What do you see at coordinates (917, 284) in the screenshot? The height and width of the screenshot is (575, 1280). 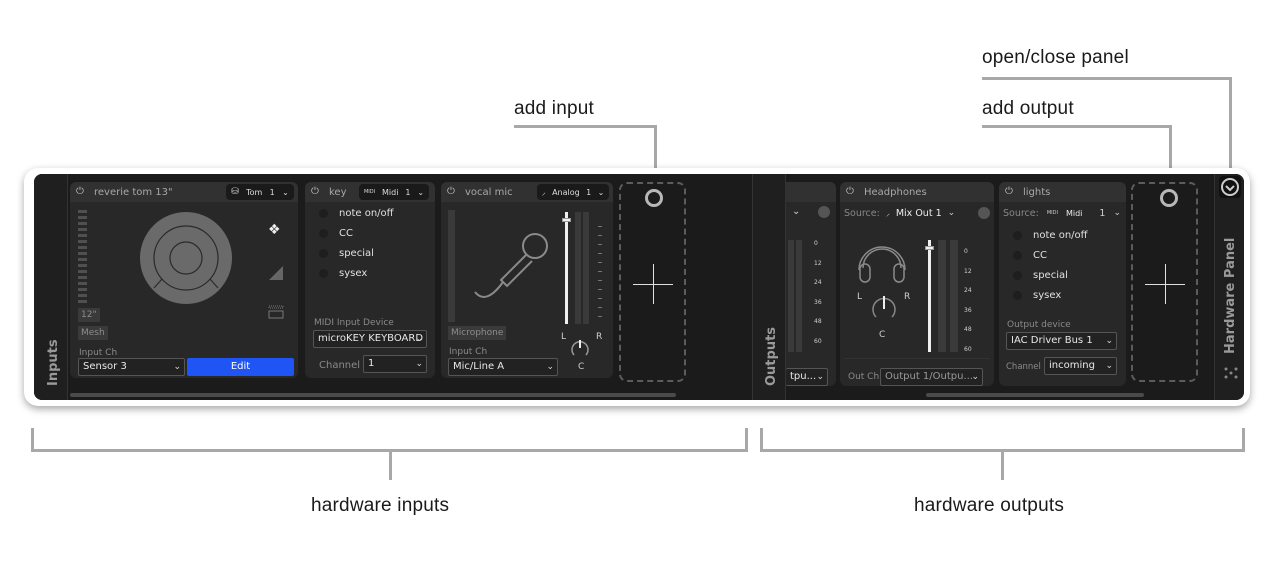 I see `output-card-headphones: ⏻ Headphones Source: ⸝ Mix Out 1 ⌄ L R C` at bounding box center [917, 284].